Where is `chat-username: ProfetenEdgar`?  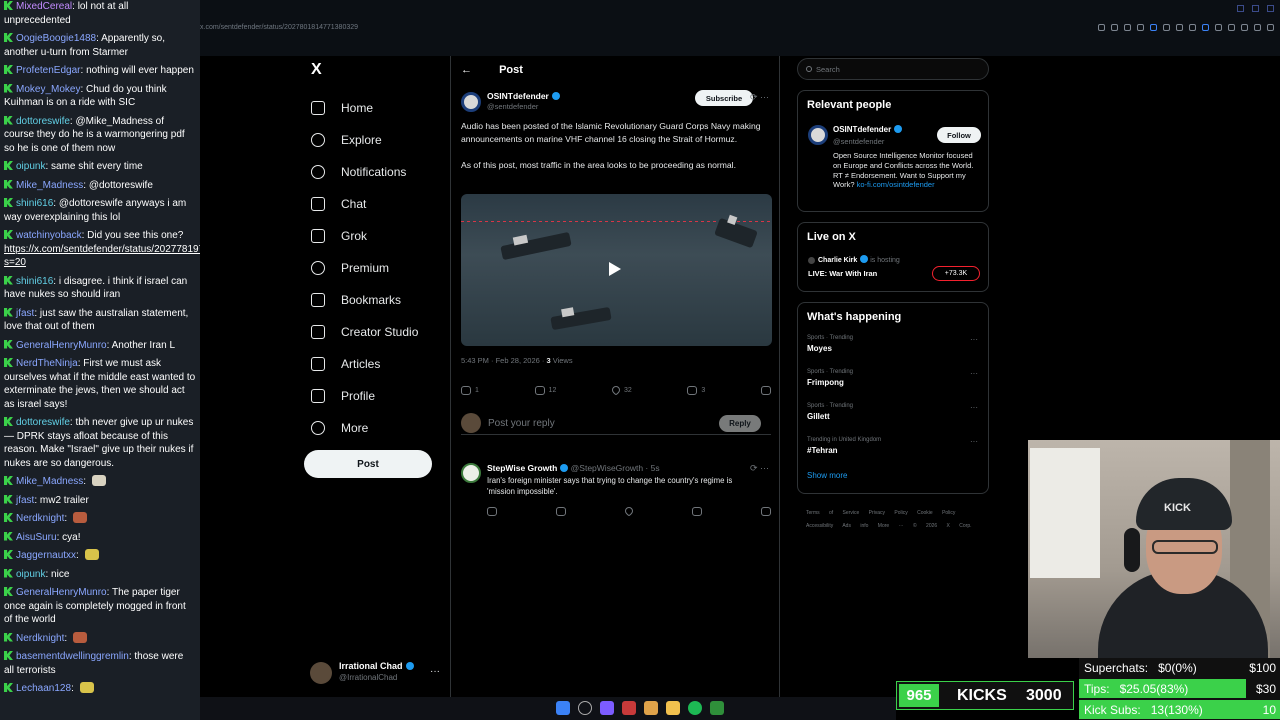
chat-username: ProfetenEdgar is located at coordinates (48, 70).